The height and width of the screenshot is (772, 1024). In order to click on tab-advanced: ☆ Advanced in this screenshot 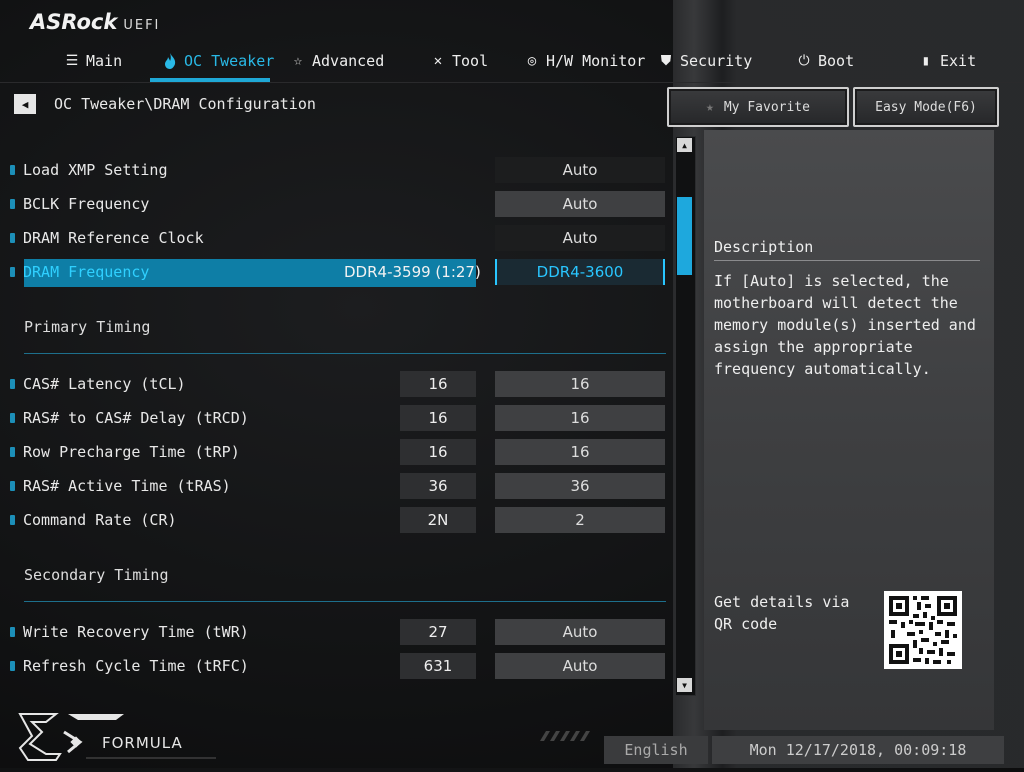, I will do `click(337, 61)`.